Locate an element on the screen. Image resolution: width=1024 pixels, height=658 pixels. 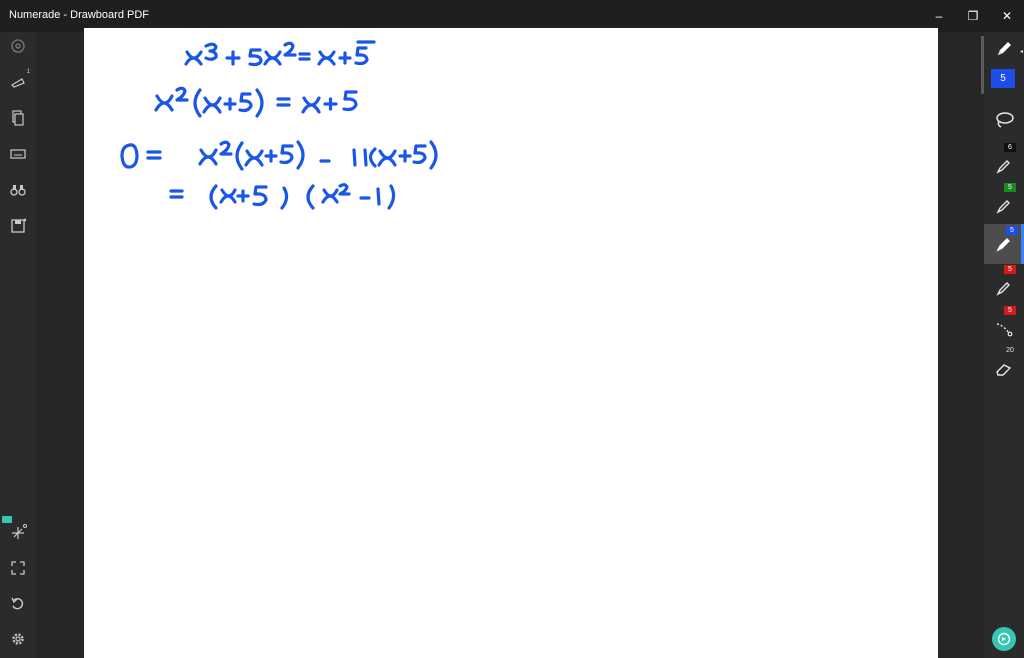
left-toolbar: 1 is located at coordinates (18, 345).